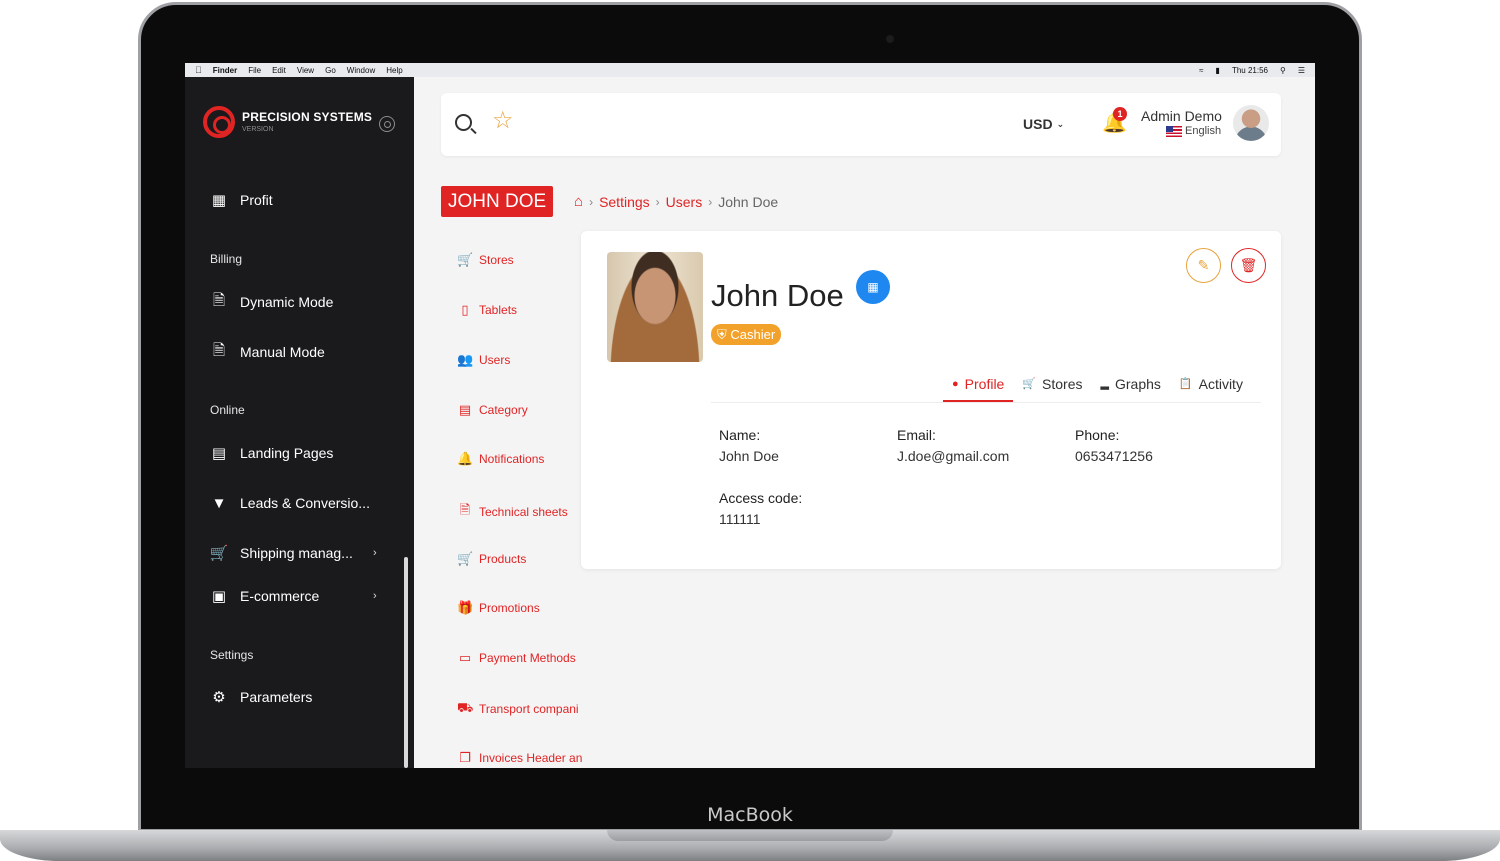 This screenshot has height=861, width=1500. What do you see at coordinates (978, 384) in the screenshot?
I see `tab-profile: ● Profile` at bounding box center [978, 384].